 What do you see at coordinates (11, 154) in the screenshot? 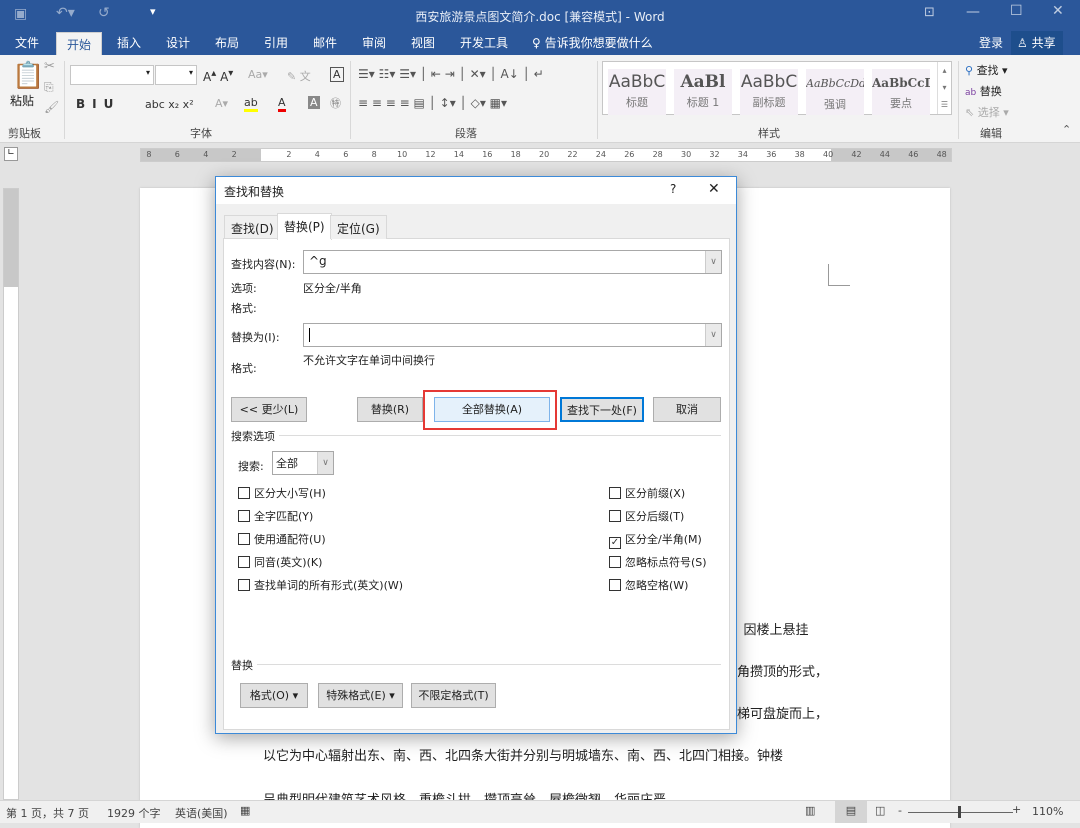
I see `tab-selector: ∟` at bounding box center [11, 154].